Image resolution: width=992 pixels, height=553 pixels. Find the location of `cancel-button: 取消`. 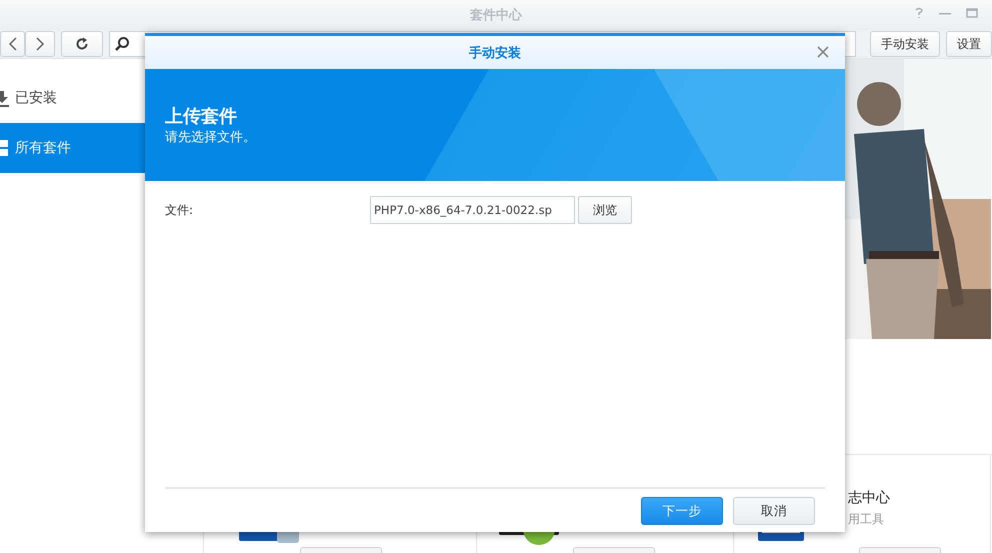

cancel-button: 取消 is located at coordinates (774, 511).